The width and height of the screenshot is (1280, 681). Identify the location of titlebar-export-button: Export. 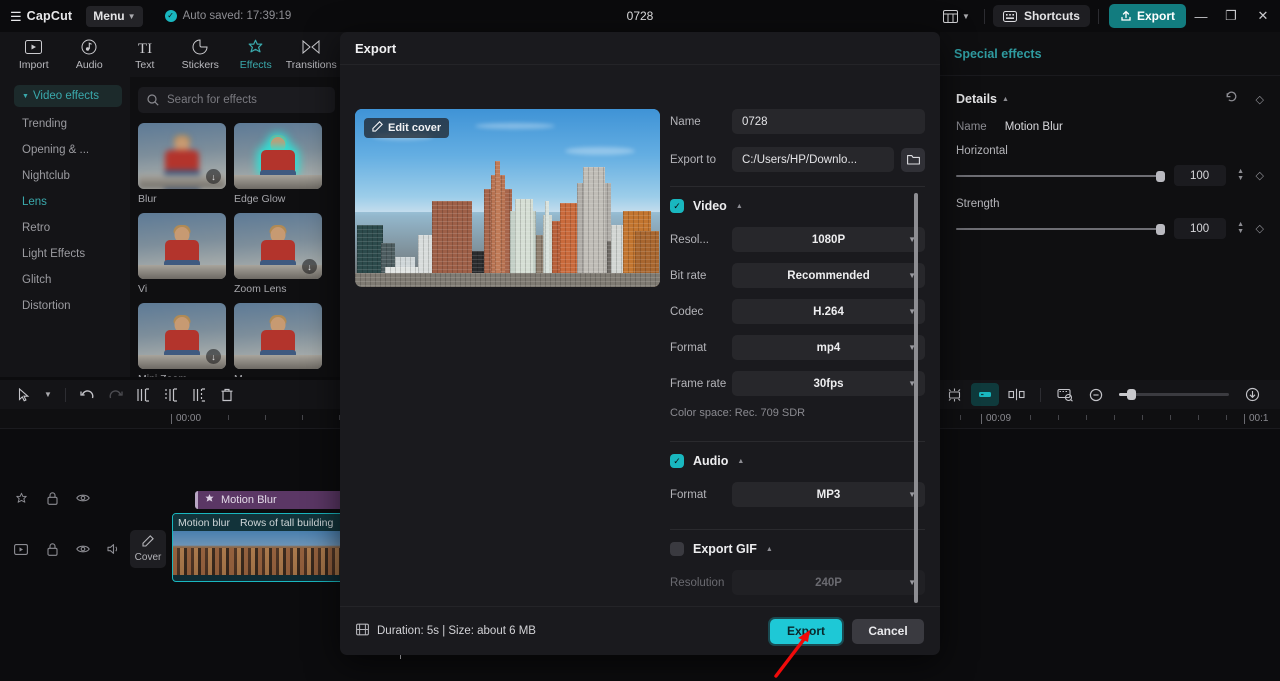
(1147, 16).